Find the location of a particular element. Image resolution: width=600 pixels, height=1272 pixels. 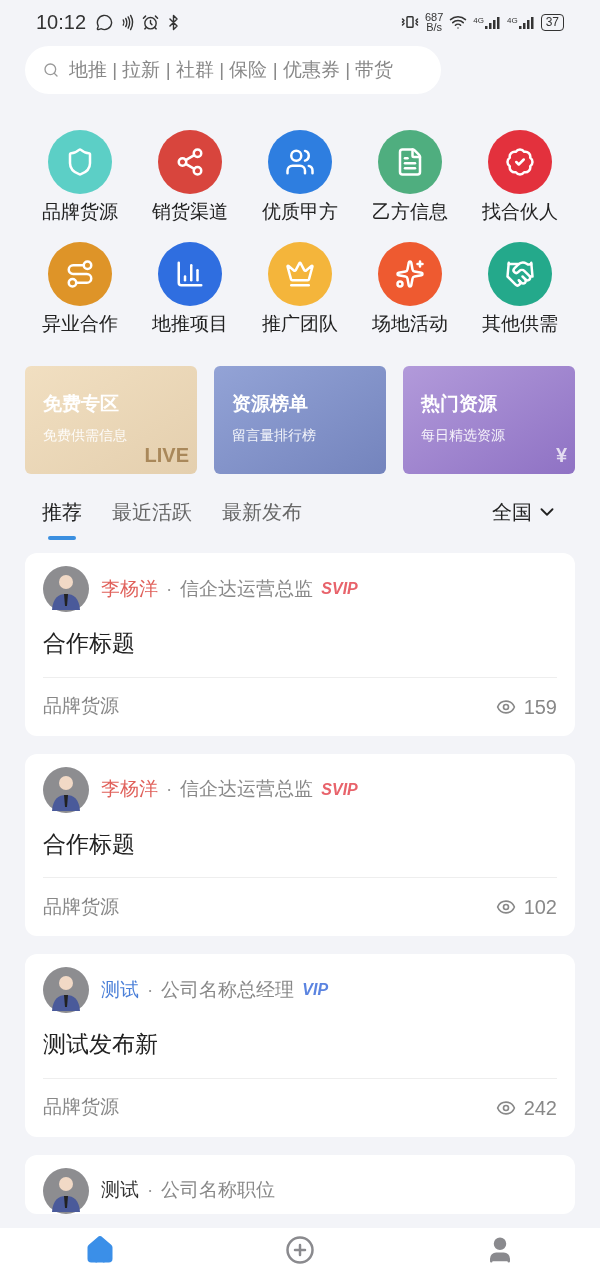

category-item: 优质甲方 is located at coordinates (300, 178).